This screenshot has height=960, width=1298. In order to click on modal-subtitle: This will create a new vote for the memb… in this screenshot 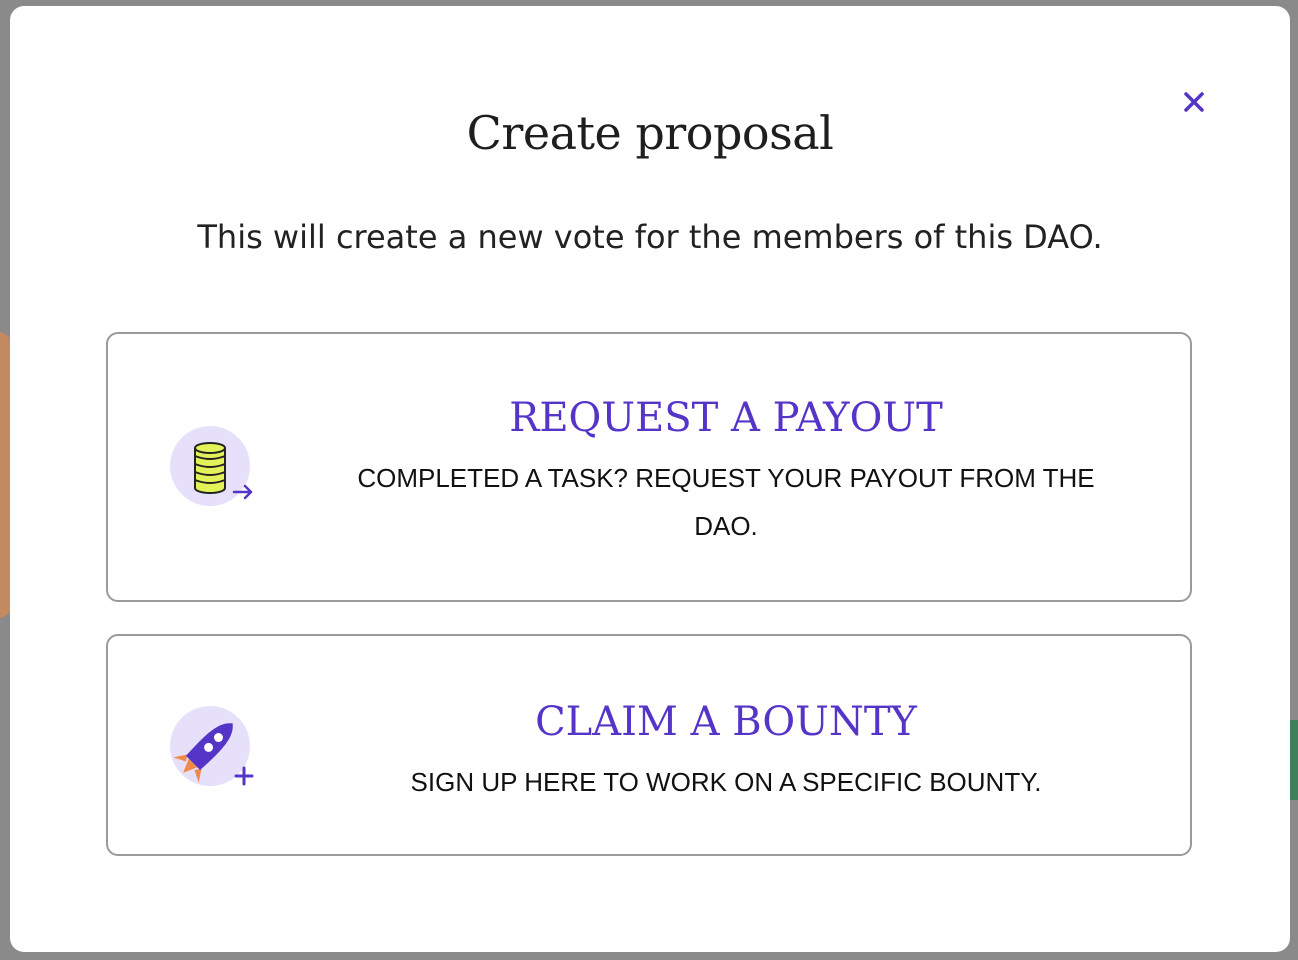, I will do `click(650, 237)`.